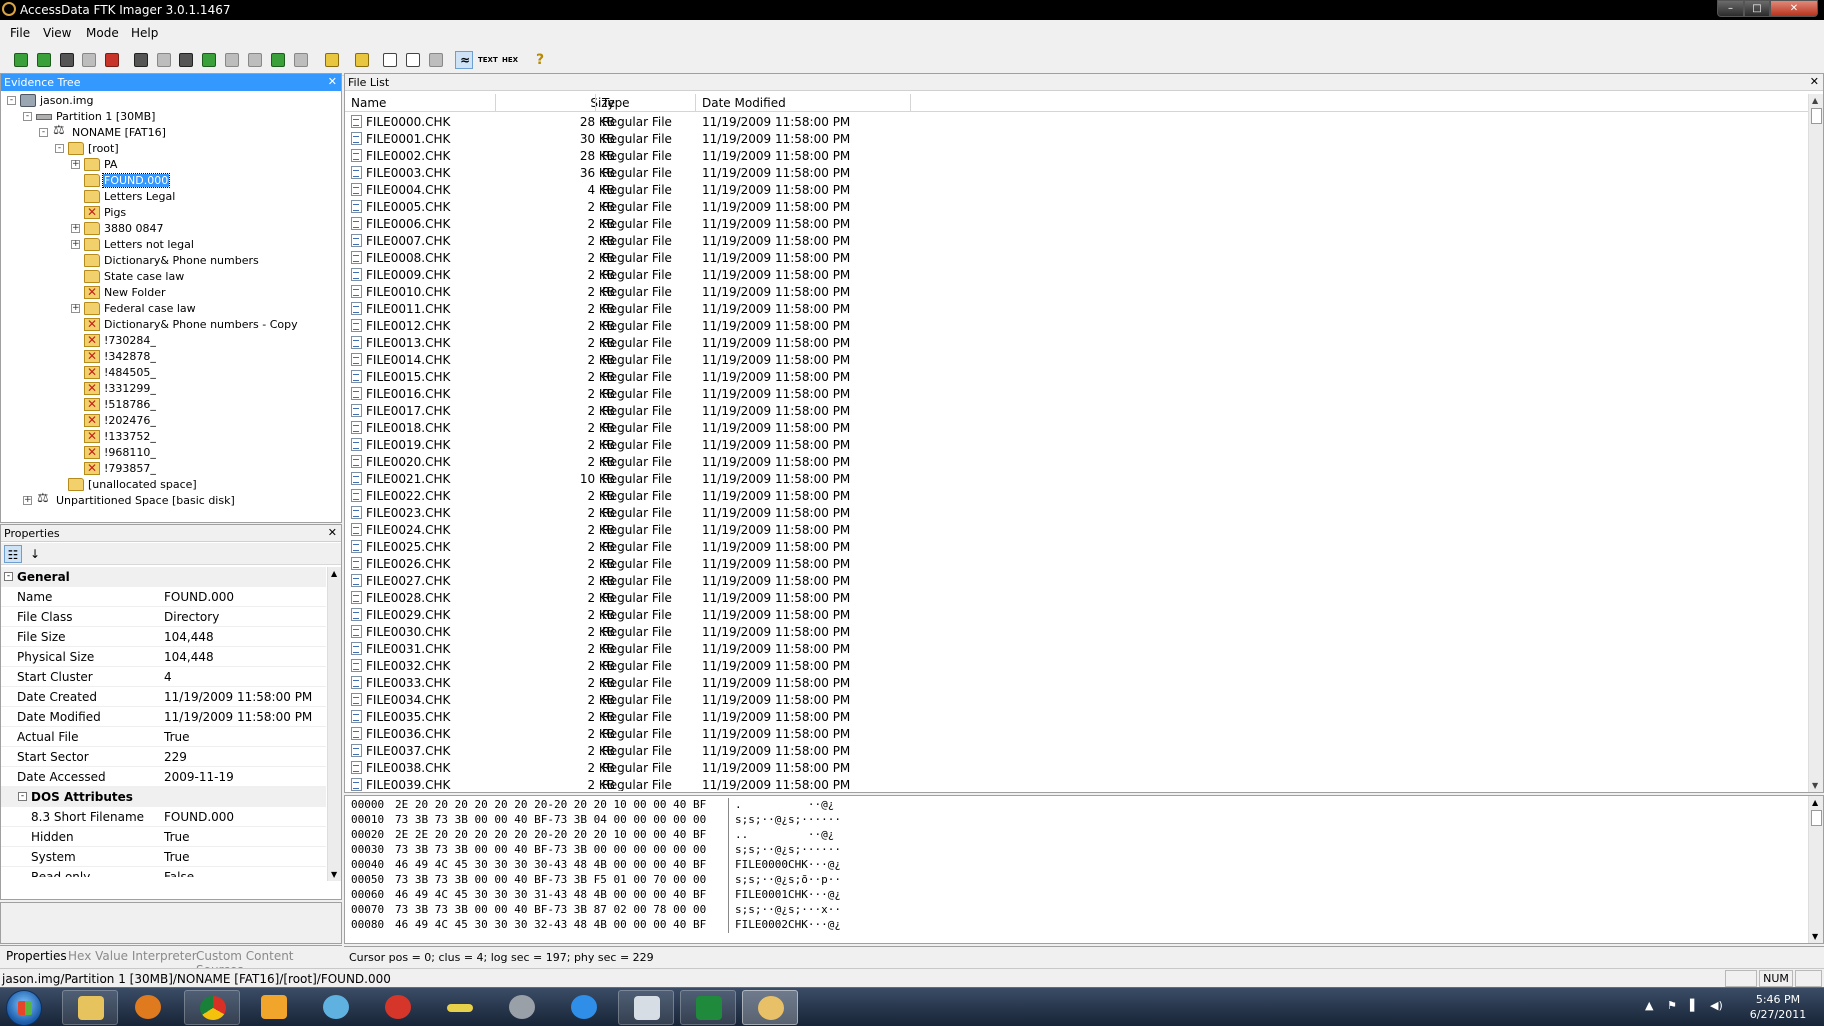 The width and height of the screenshot is (1824, 1026). Describe the element at coordinates (255, 60) in the screenshot. I see `decrypt-icon` at that location.